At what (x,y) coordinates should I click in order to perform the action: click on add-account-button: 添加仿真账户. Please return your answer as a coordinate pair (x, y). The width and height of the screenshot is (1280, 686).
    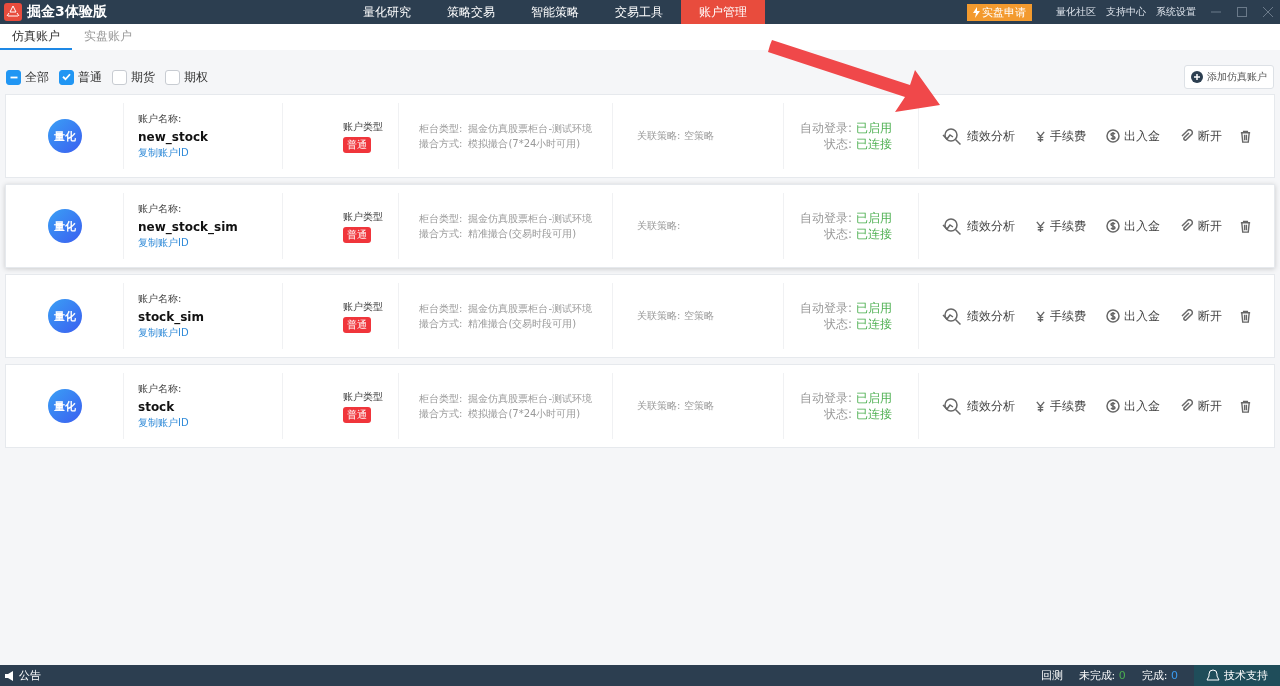
    Looking at the image, I should click on (1229, 77).